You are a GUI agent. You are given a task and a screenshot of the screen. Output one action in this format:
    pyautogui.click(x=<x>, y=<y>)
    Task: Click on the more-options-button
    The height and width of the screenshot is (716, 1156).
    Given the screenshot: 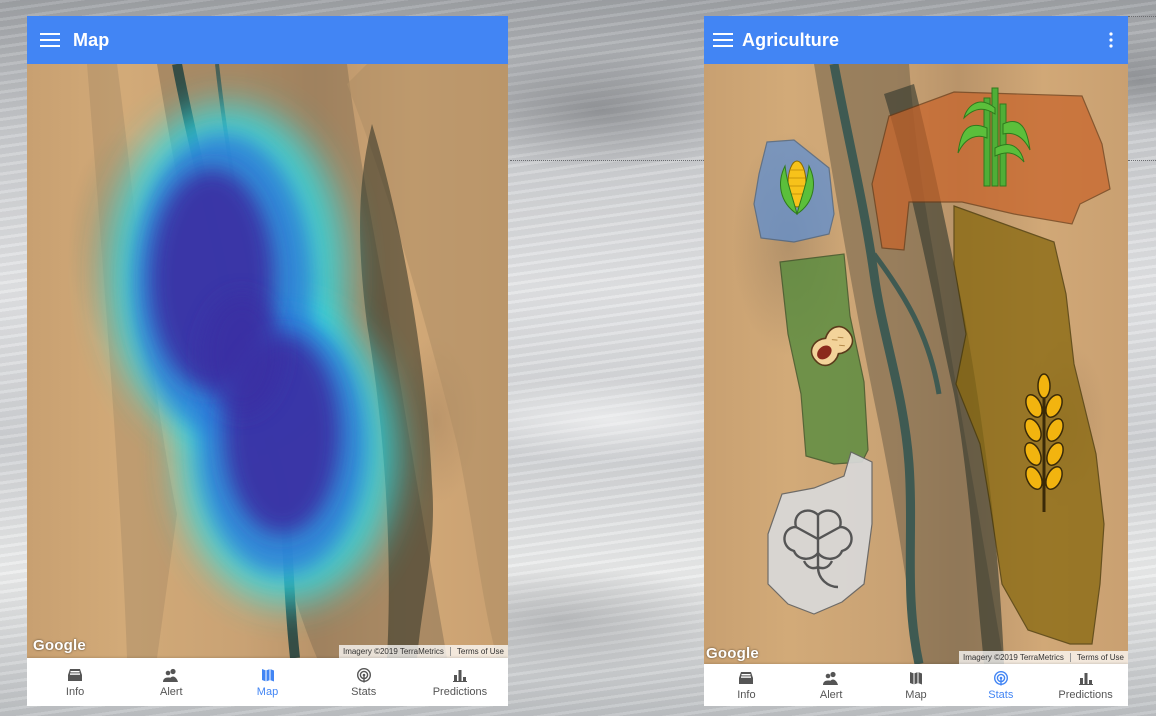 What is the action you would take?
    pyautogui.click(x=1111, y=40)
    